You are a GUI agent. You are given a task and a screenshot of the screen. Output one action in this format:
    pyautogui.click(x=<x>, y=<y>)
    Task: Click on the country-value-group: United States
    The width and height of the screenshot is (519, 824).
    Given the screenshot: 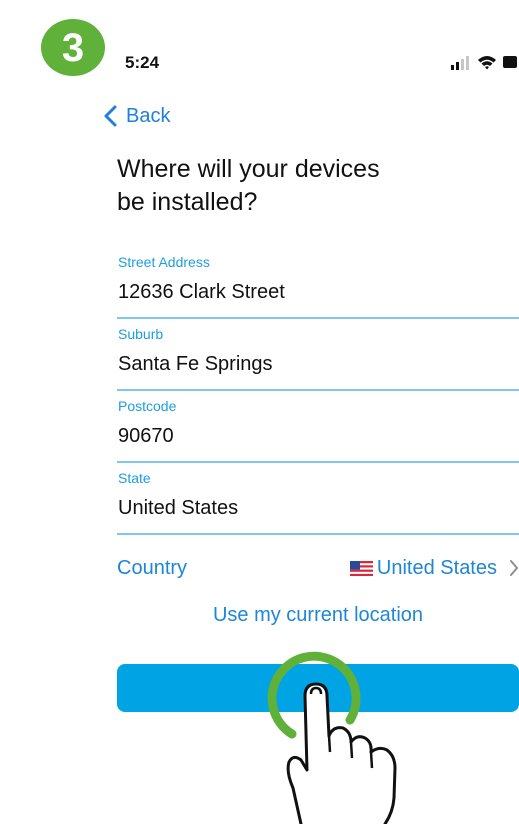 What is the action you would take?
    pyautogui.click(x=434, y=568)
    